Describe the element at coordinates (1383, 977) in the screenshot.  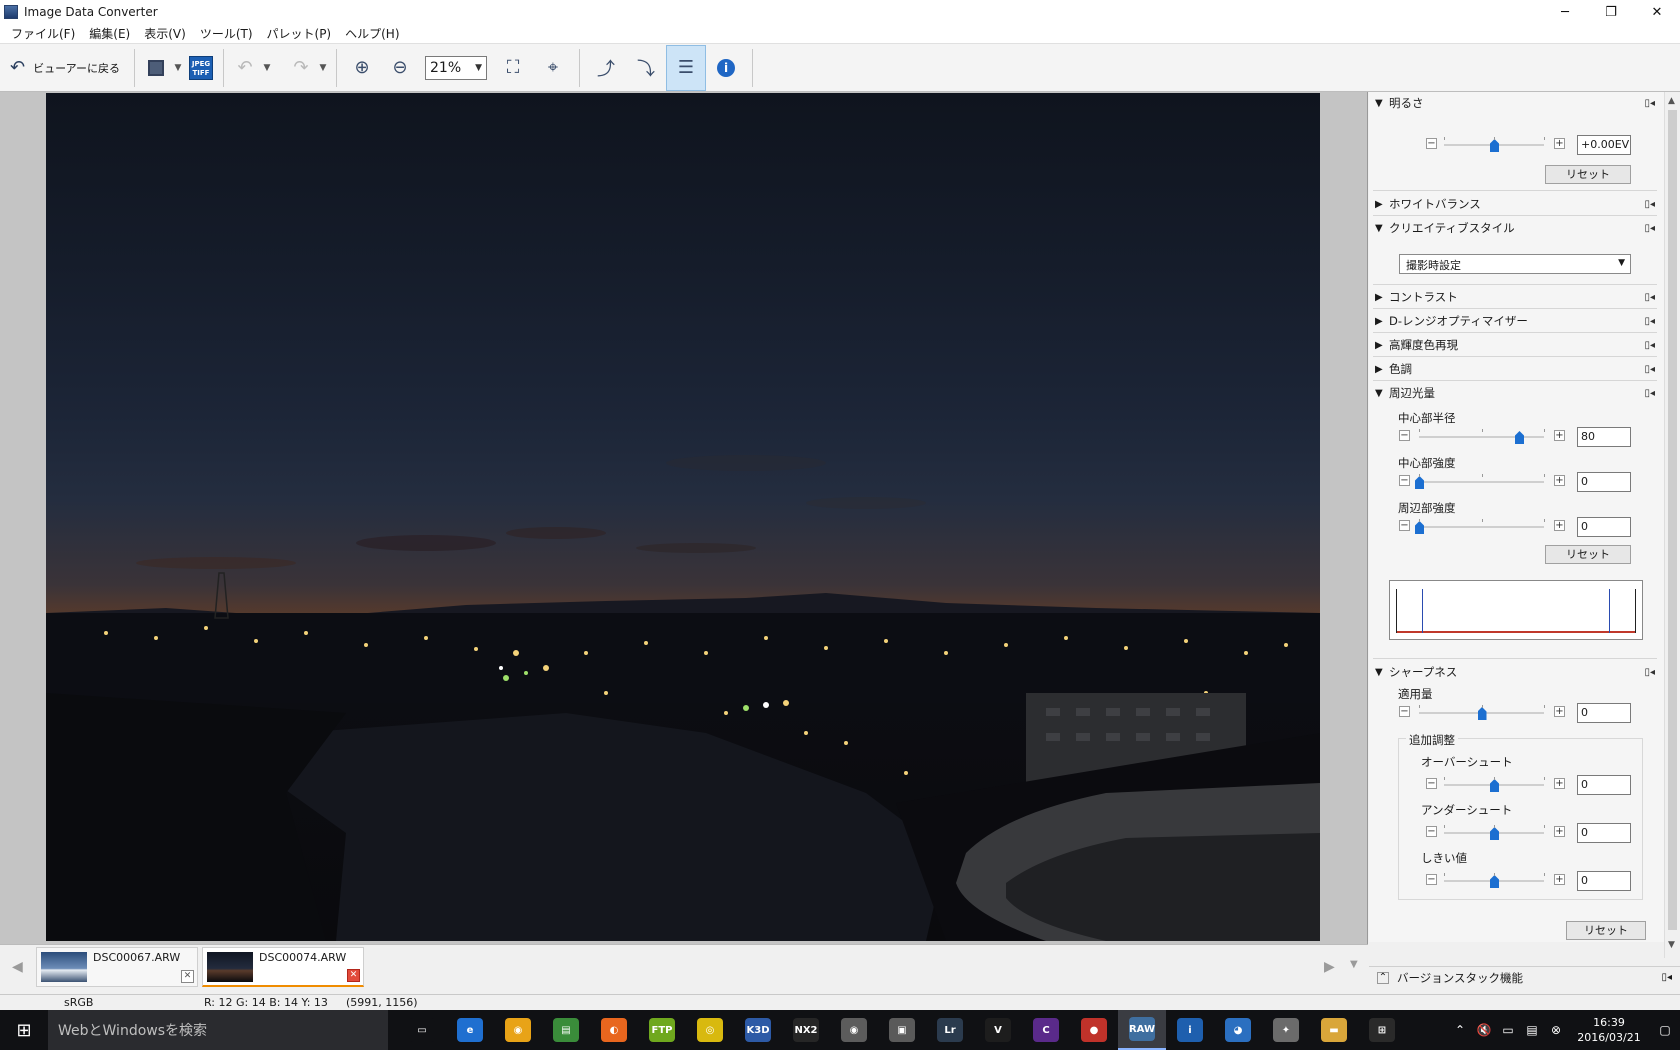
I see `collapse-chevron-icon: ⌃` at that location.